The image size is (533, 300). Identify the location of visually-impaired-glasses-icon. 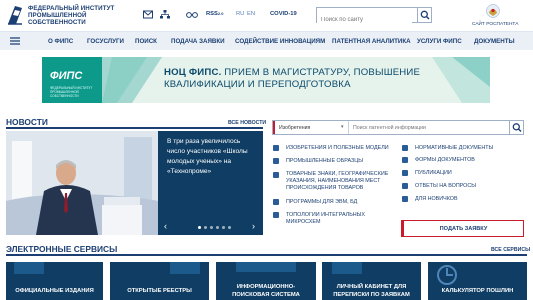
(192, 14).